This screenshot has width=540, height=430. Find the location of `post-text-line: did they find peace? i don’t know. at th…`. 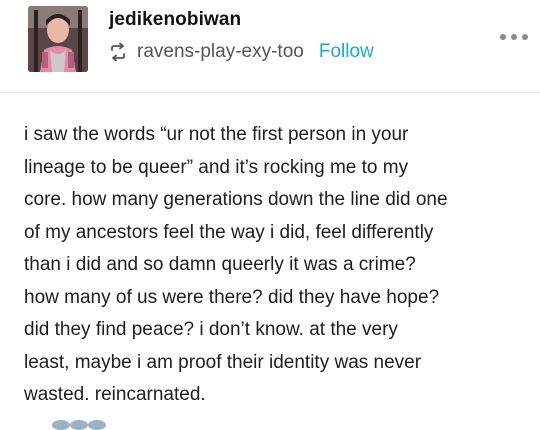

post-text-line: did they find peace? i don’t know. at th… is located at coordinates (211, 329).